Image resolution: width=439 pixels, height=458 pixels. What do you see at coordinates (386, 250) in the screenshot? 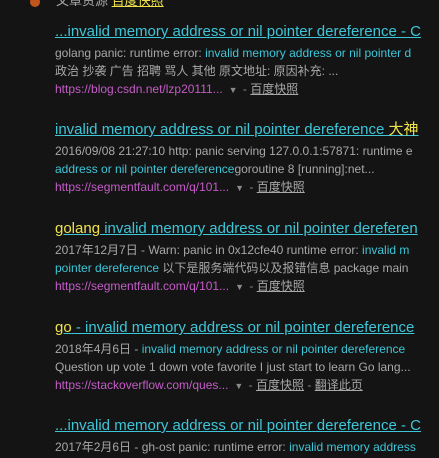
I see `snippet-segment: invalid m` at bounding box center [386, 250].